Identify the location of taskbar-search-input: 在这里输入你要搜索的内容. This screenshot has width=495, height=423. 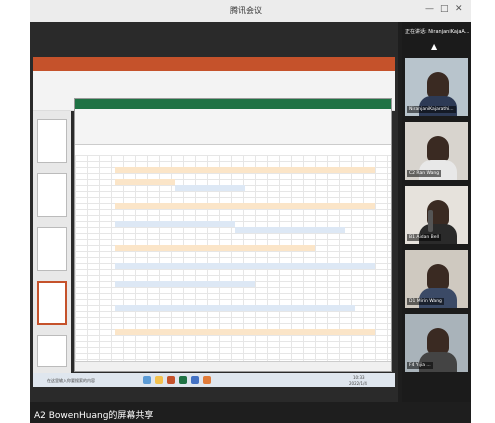
(71, 381).